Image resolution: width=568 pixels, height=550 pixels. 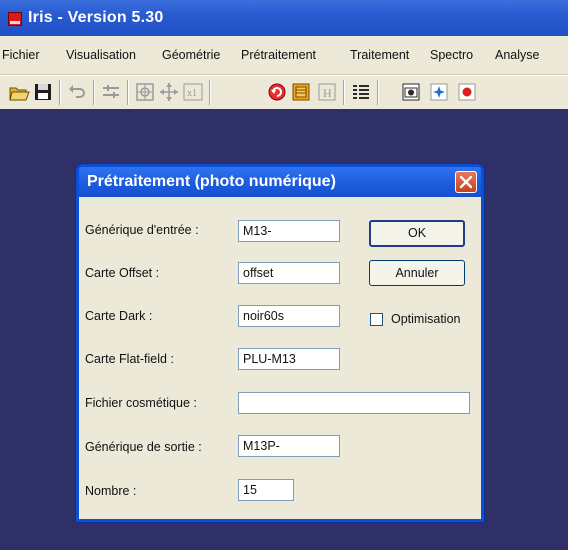 What do you see at coordinates (122, 273) in the screenshot?
I see `offset-label: Carte Offset :` at bounding box center [122, 273].